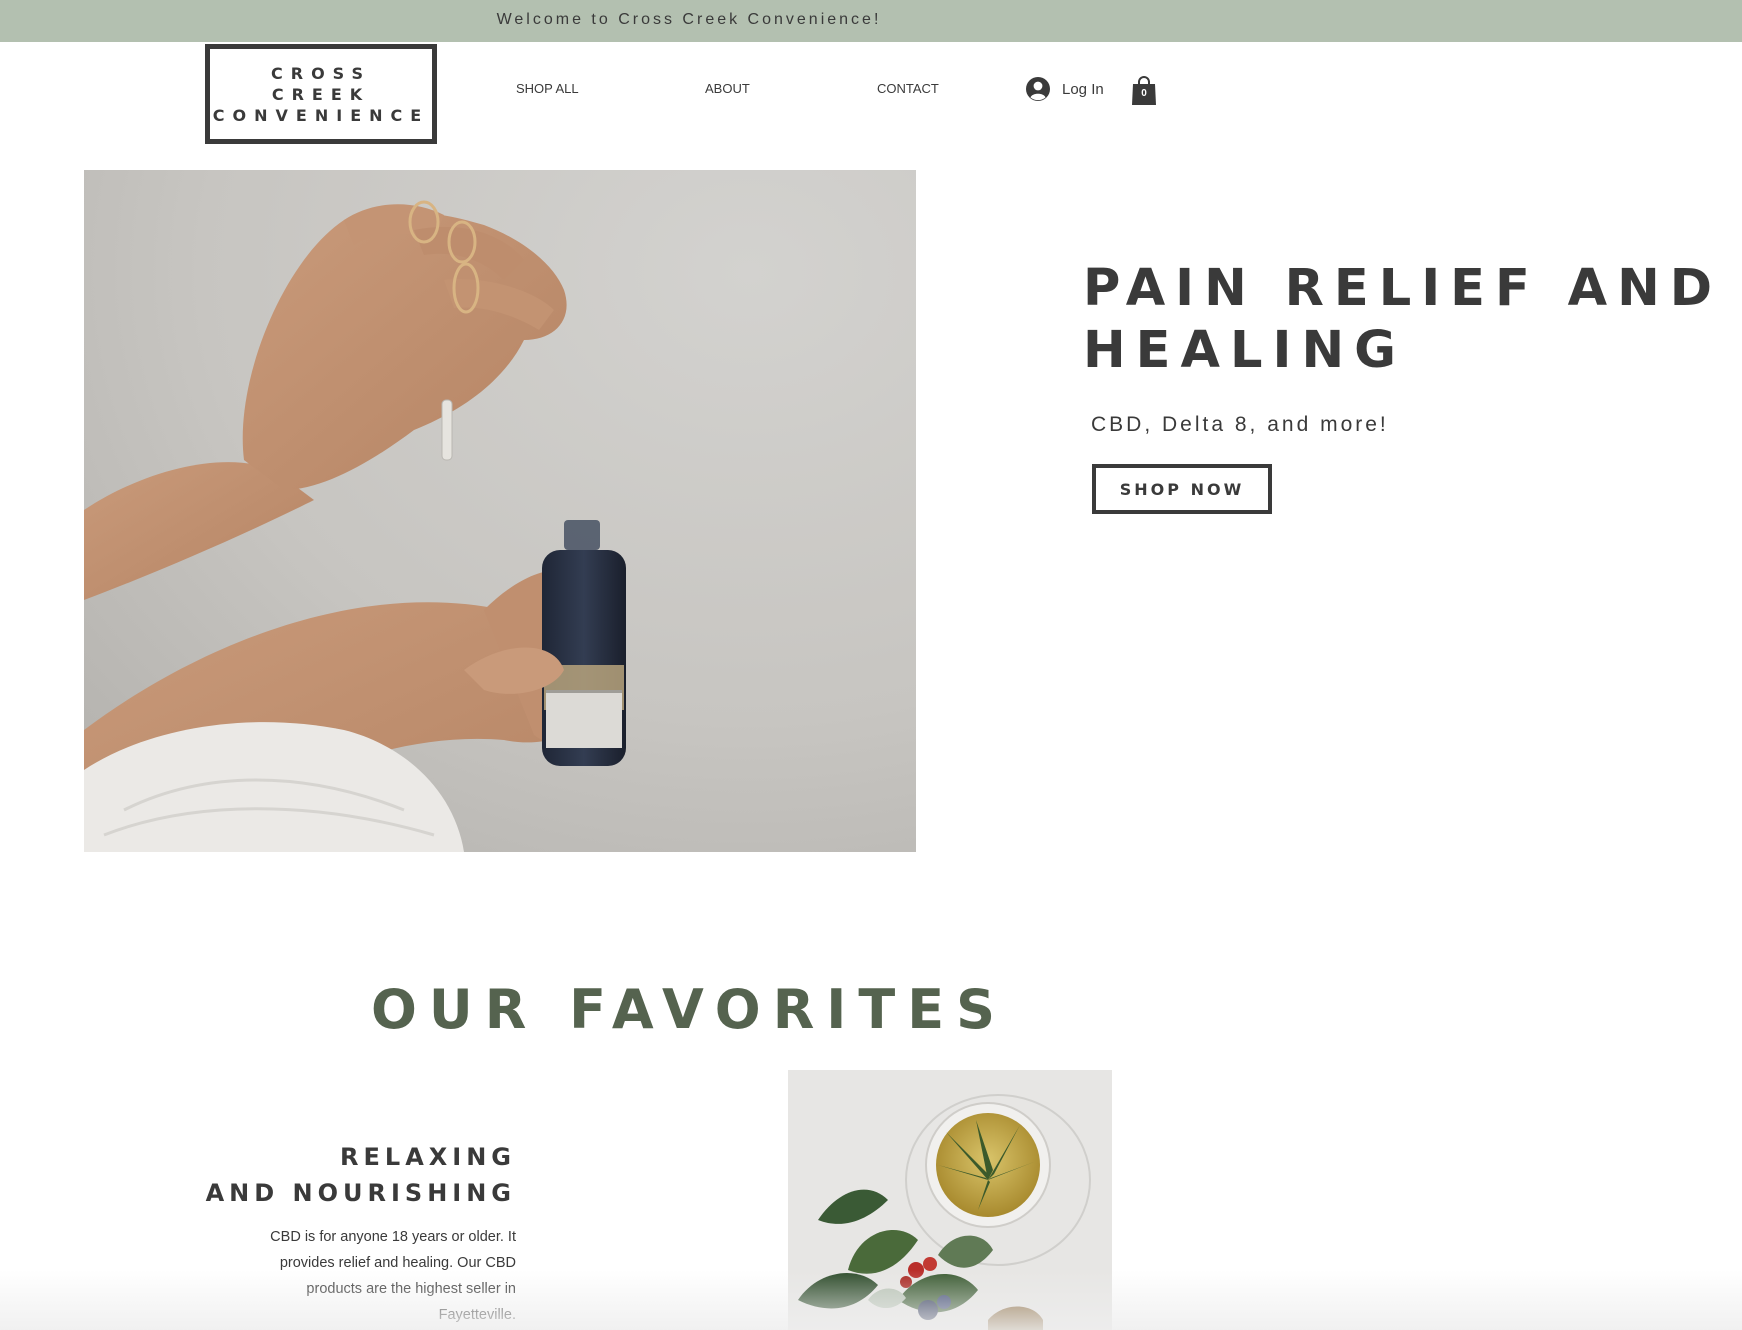  Describe the element at coordinates (1144, 93) in the screenshot. I see `cart-count: 0` at that location.